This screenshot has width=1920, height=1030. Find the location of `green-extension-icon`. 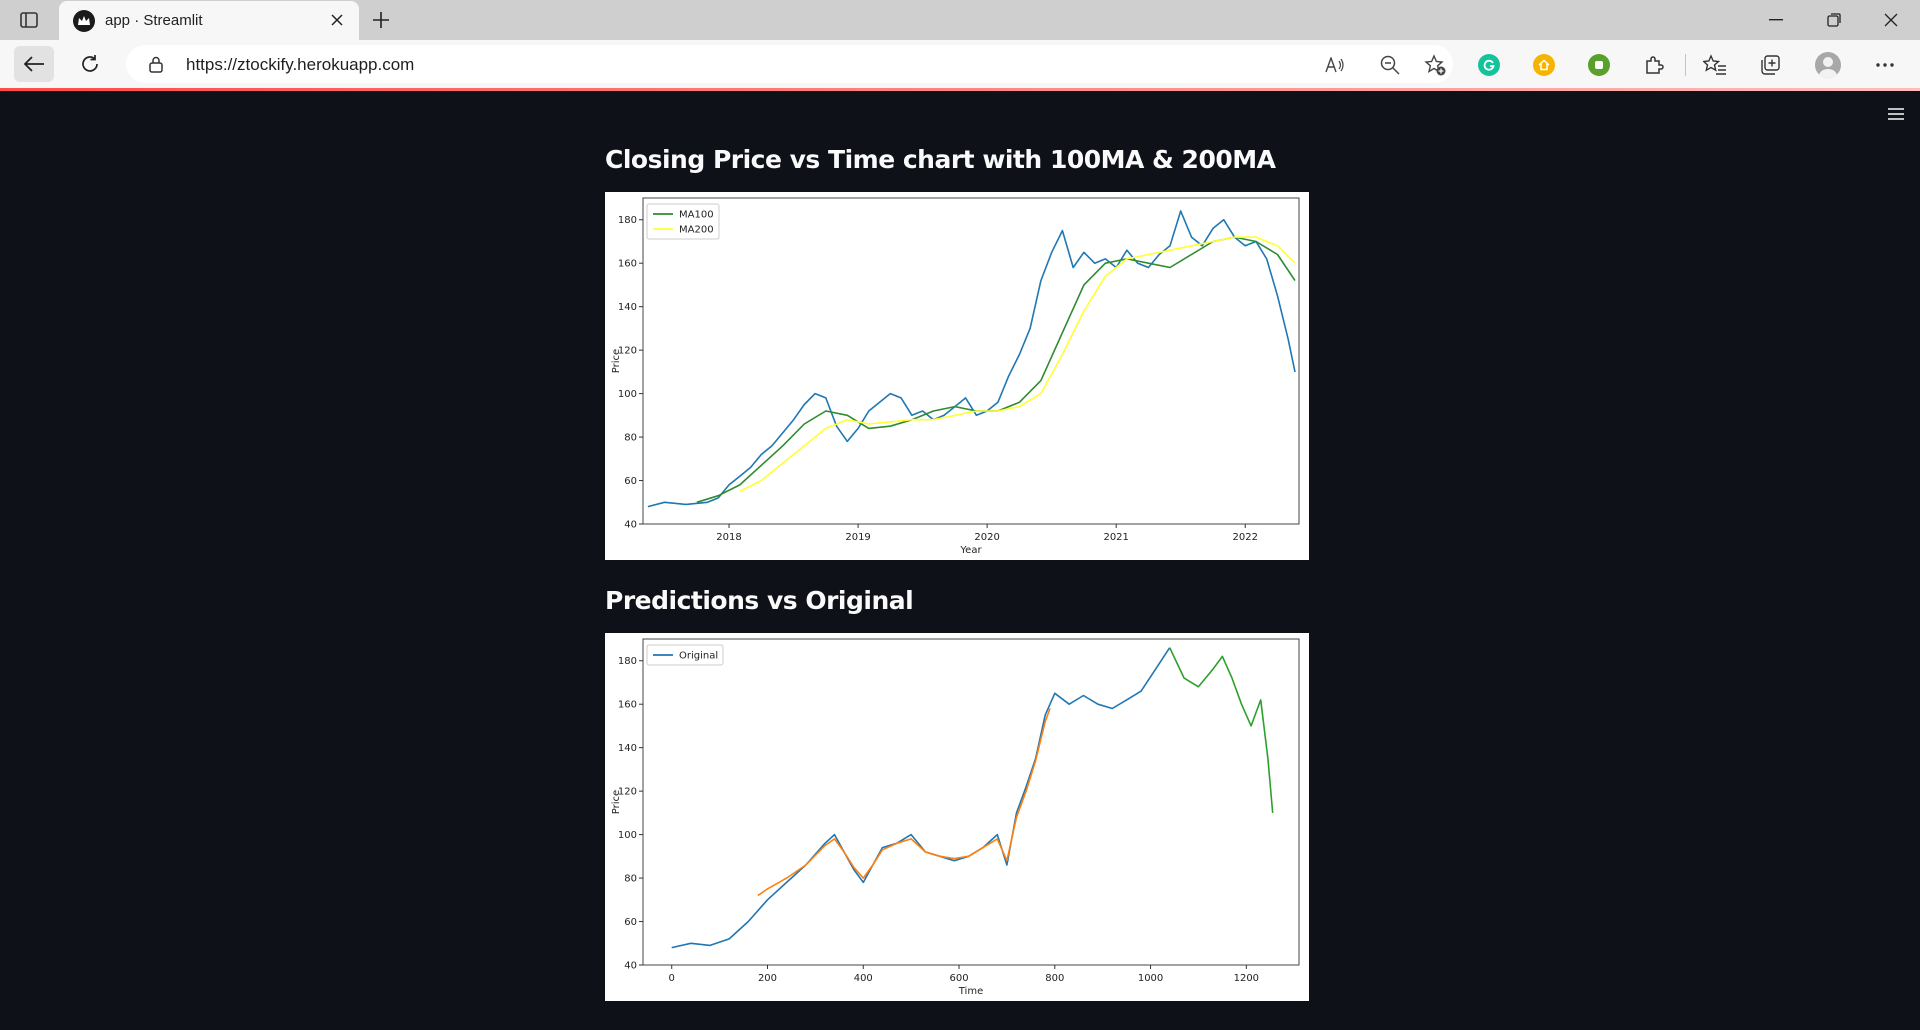

green-extension-icon is located at coordinates (1599, 65).